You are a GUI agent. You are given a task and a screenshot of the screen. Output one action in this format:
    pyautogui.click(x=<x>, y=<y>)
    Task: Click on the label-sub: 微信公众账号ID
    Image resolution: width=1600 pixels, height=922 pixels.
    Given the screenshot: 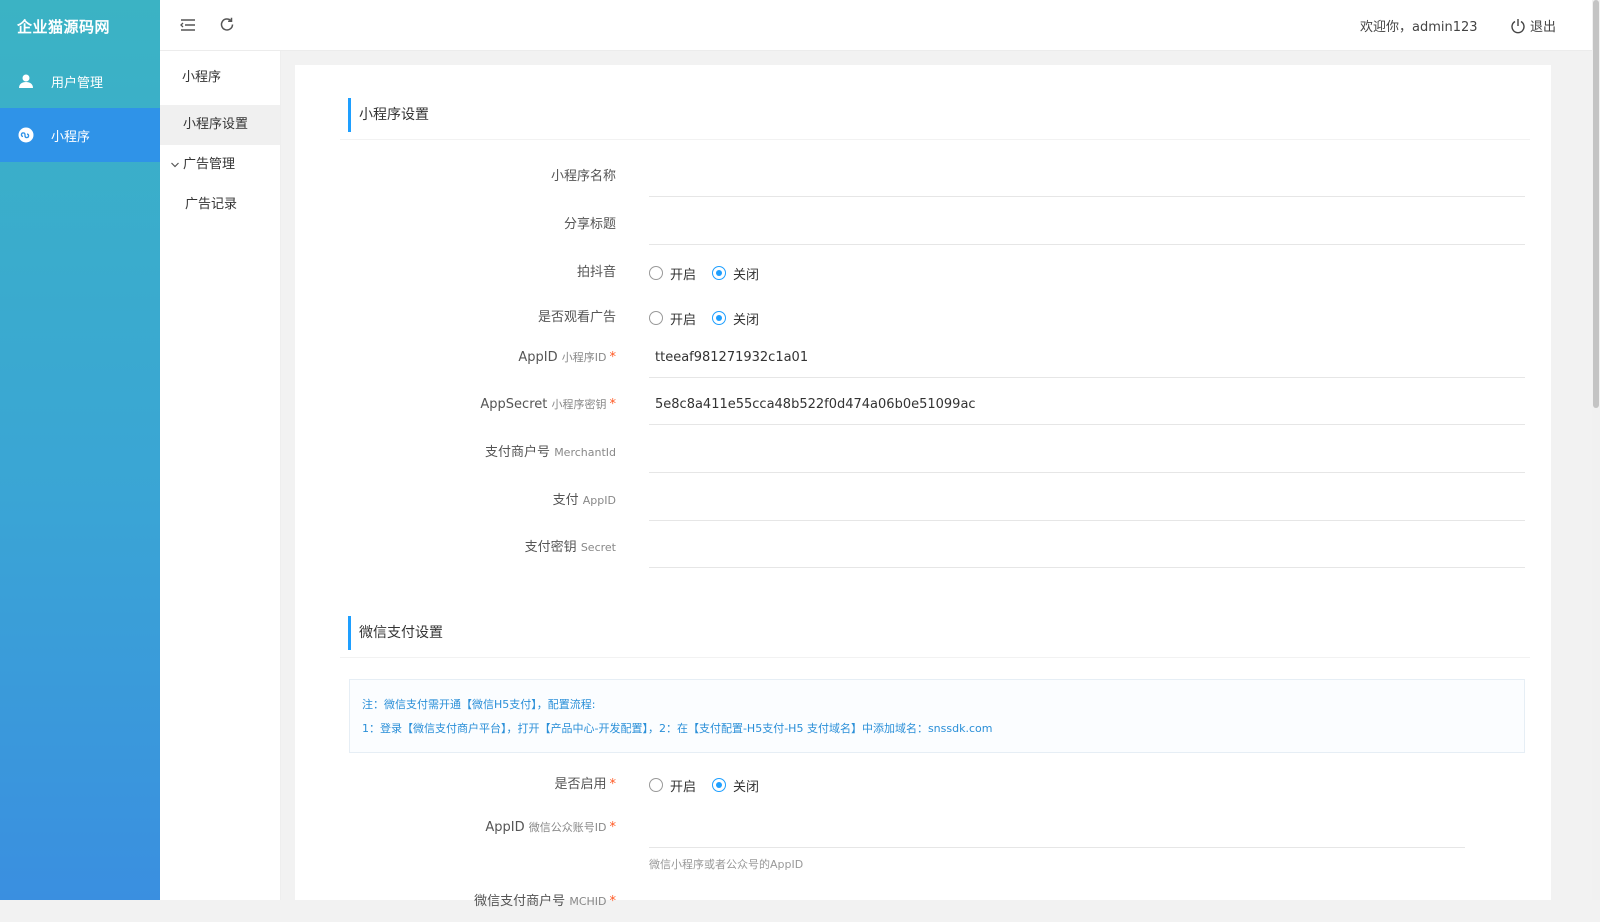 What is the action you would take?
    pyautogui.click(x=567, y=827)
    